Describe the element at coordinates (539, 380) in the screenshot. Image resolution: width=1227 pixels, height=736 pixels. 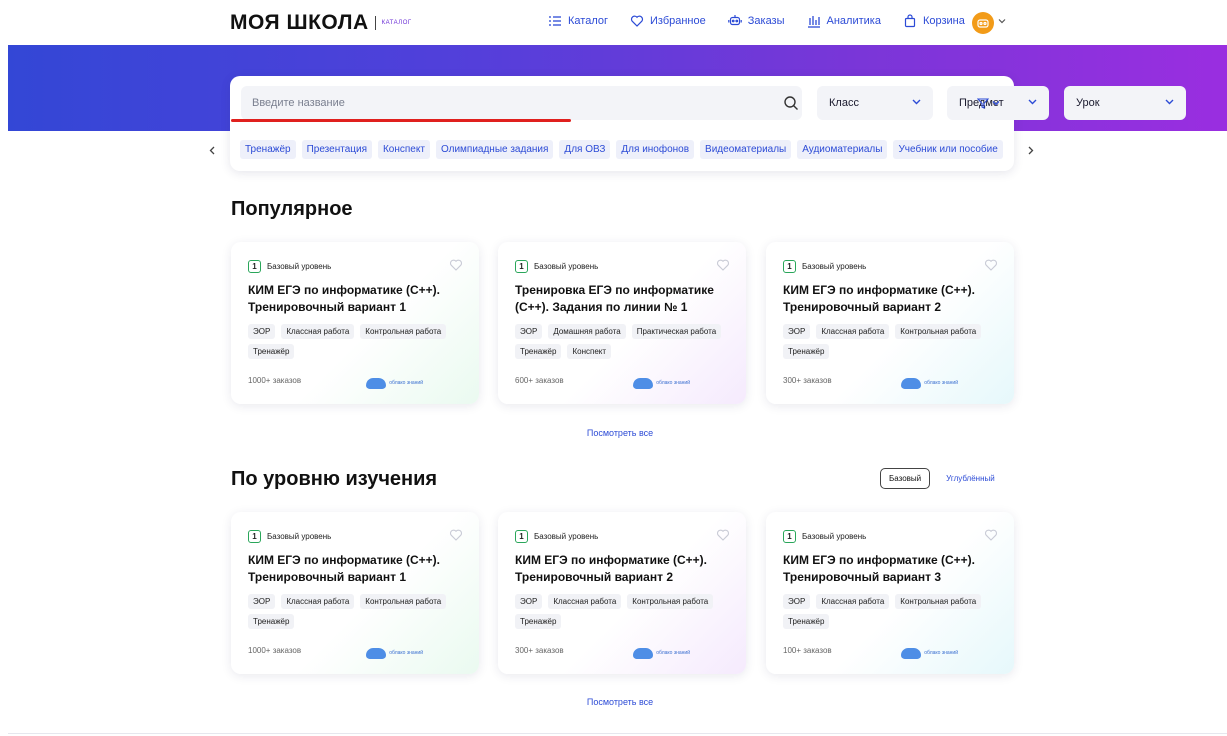
I see `orders-count: 600+ заказов` at that location.